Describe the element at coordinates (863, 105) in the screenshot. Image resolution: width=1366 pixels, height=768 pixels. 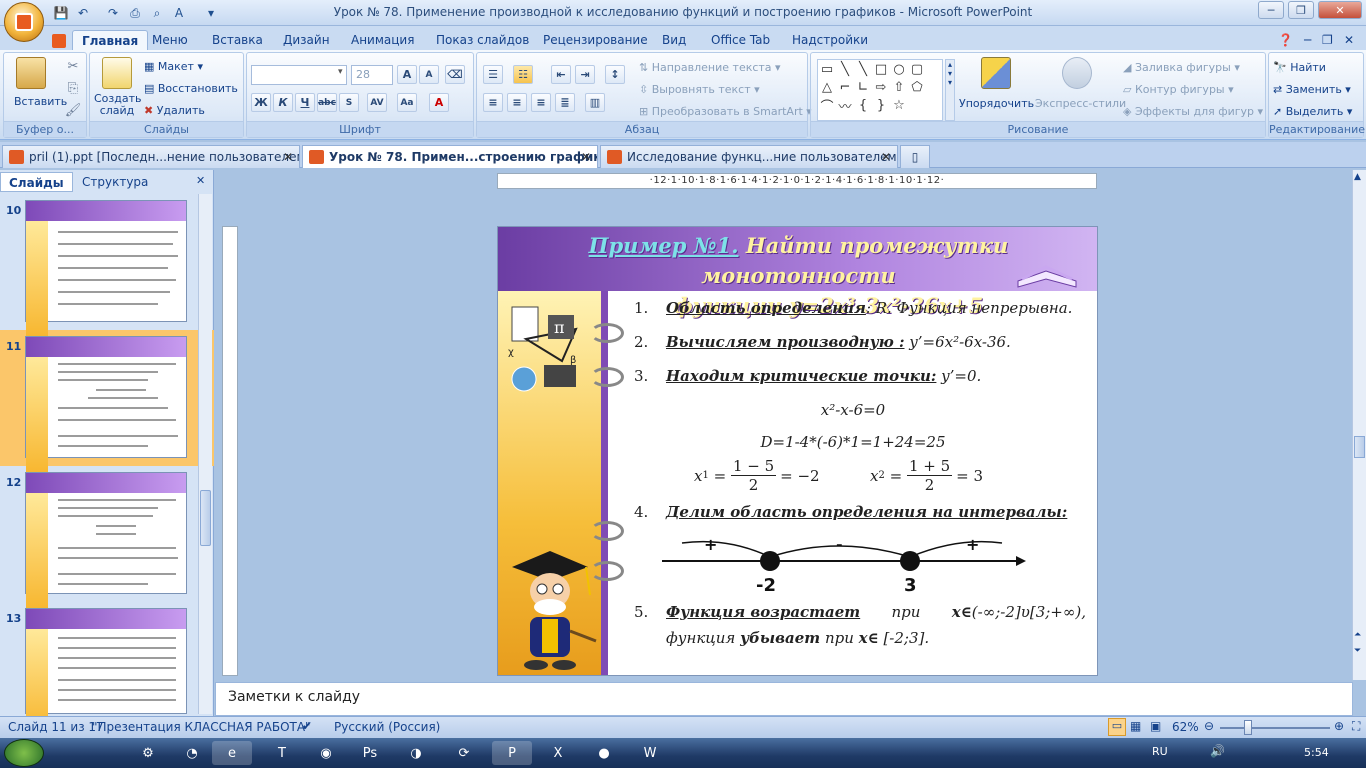
I see `brace-left-shape-icon: {` at that location.